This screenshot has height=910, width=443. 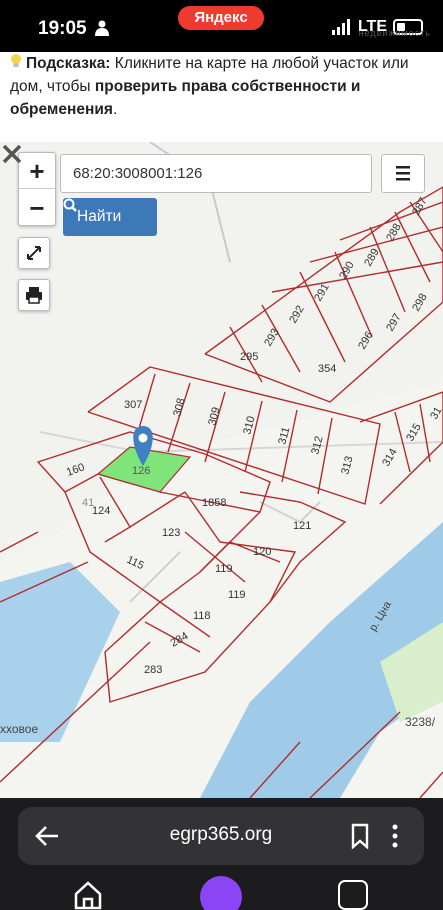 I want to click on svg-text: 307, so click(x=133, y=405).